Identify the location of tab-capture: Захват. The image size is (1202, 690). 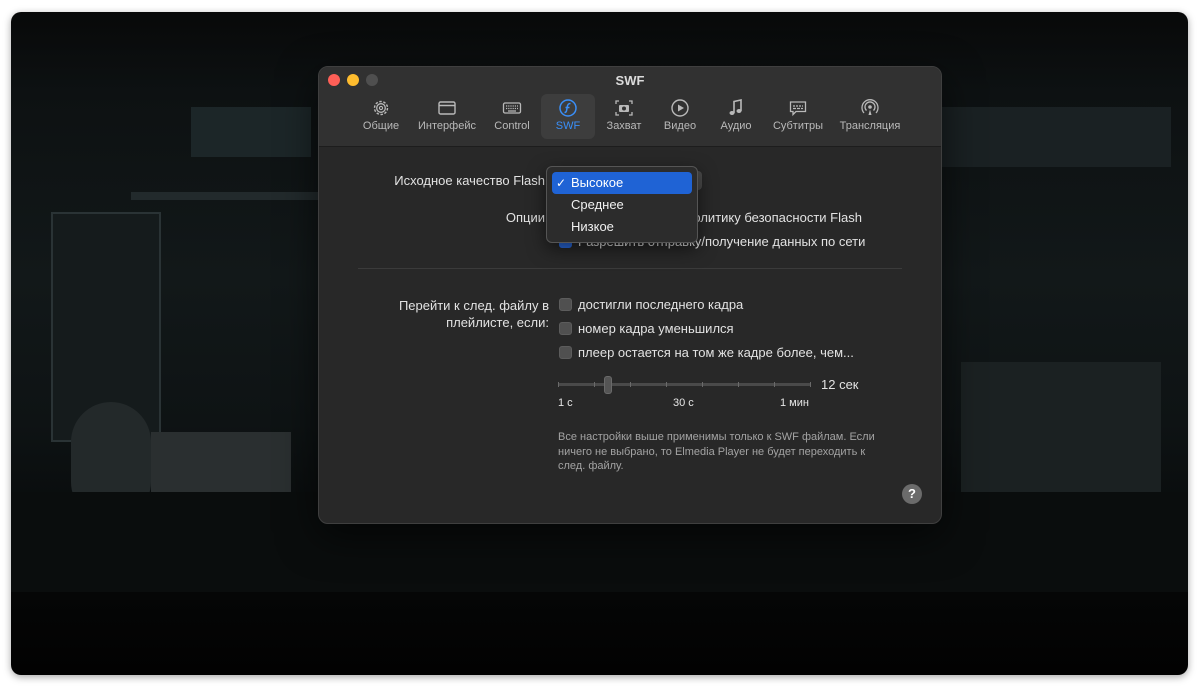
(624, 116).